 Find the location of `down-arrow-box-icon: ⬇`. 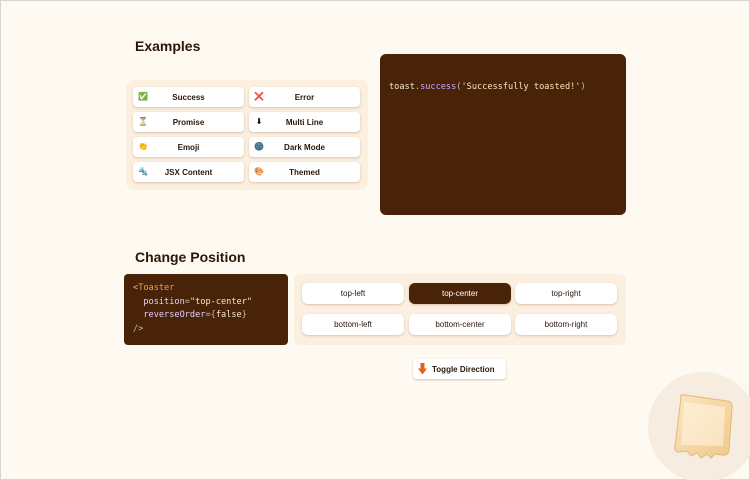

down-arrow-box-icon: ⬇ is located at coordinates (259, 121).